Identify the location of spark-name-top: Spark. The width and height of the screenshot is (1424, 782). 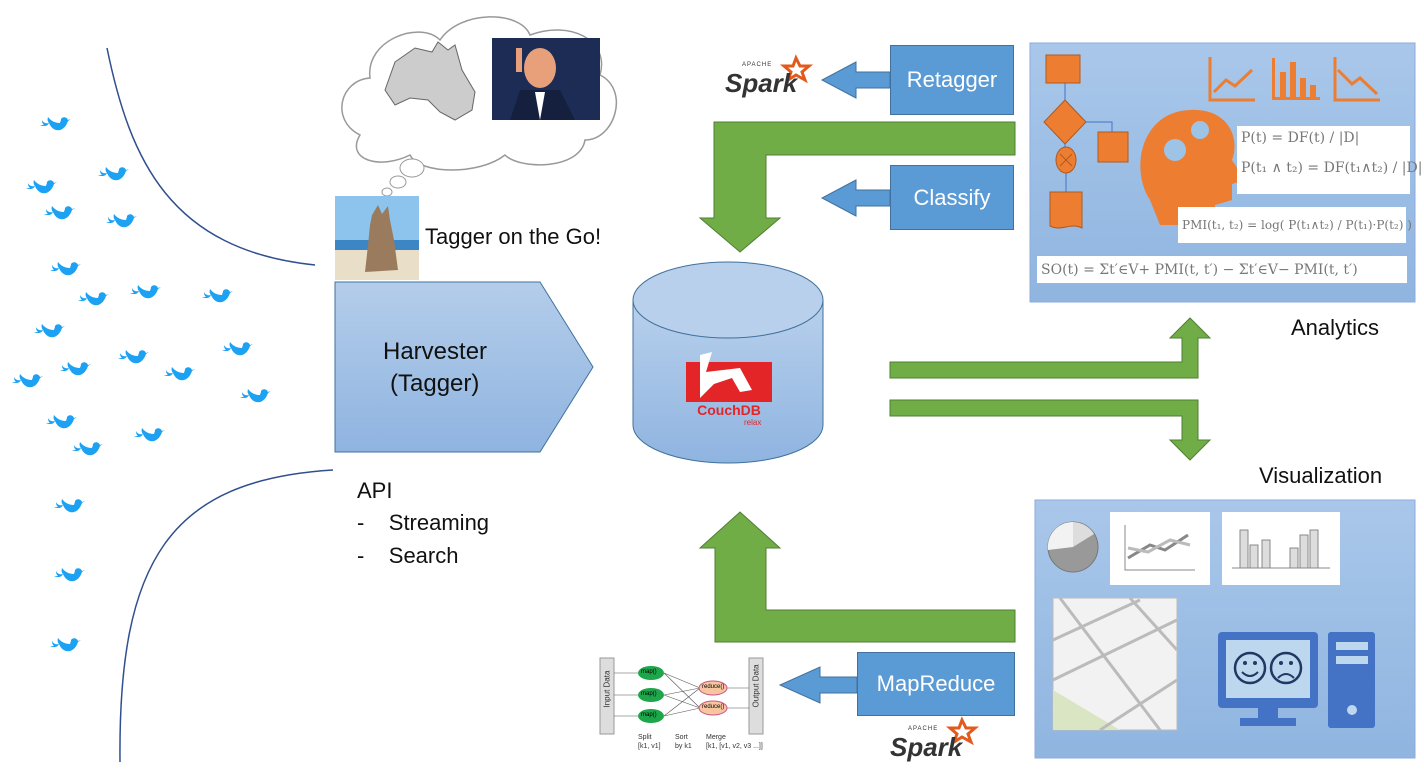
(761, 83).